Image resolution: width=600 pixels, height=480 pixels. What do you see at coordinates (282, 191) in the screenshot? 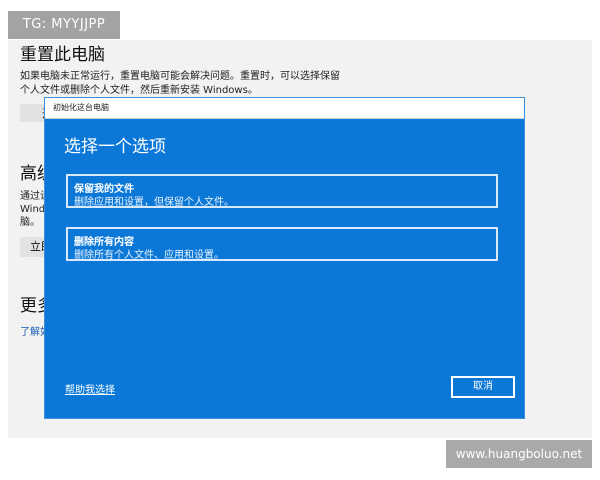
I see `option-keep-my-files: 保留我的文件 删除应用和设置，但保留个人文件。` at bounding box center [282, 191].